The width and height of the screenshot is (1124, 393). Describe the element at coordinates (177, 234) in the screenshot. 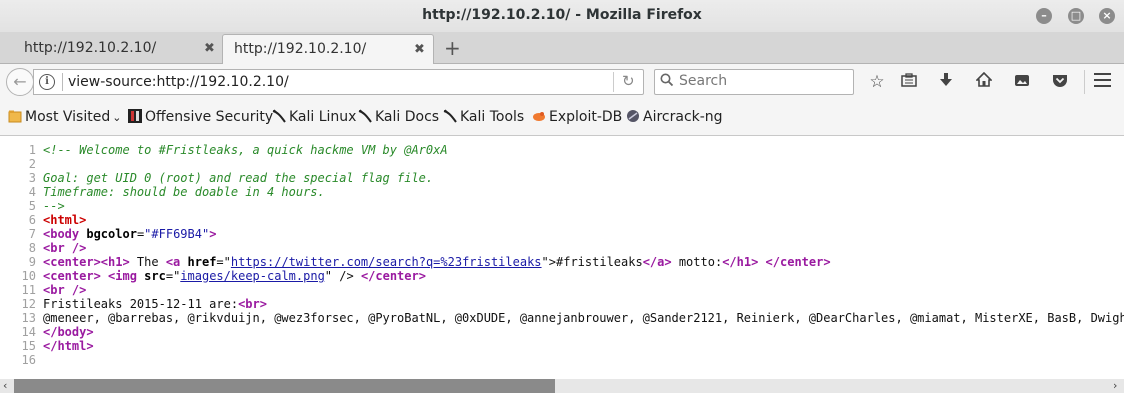

I see `attr-value: "#FF69B4"` at that location.